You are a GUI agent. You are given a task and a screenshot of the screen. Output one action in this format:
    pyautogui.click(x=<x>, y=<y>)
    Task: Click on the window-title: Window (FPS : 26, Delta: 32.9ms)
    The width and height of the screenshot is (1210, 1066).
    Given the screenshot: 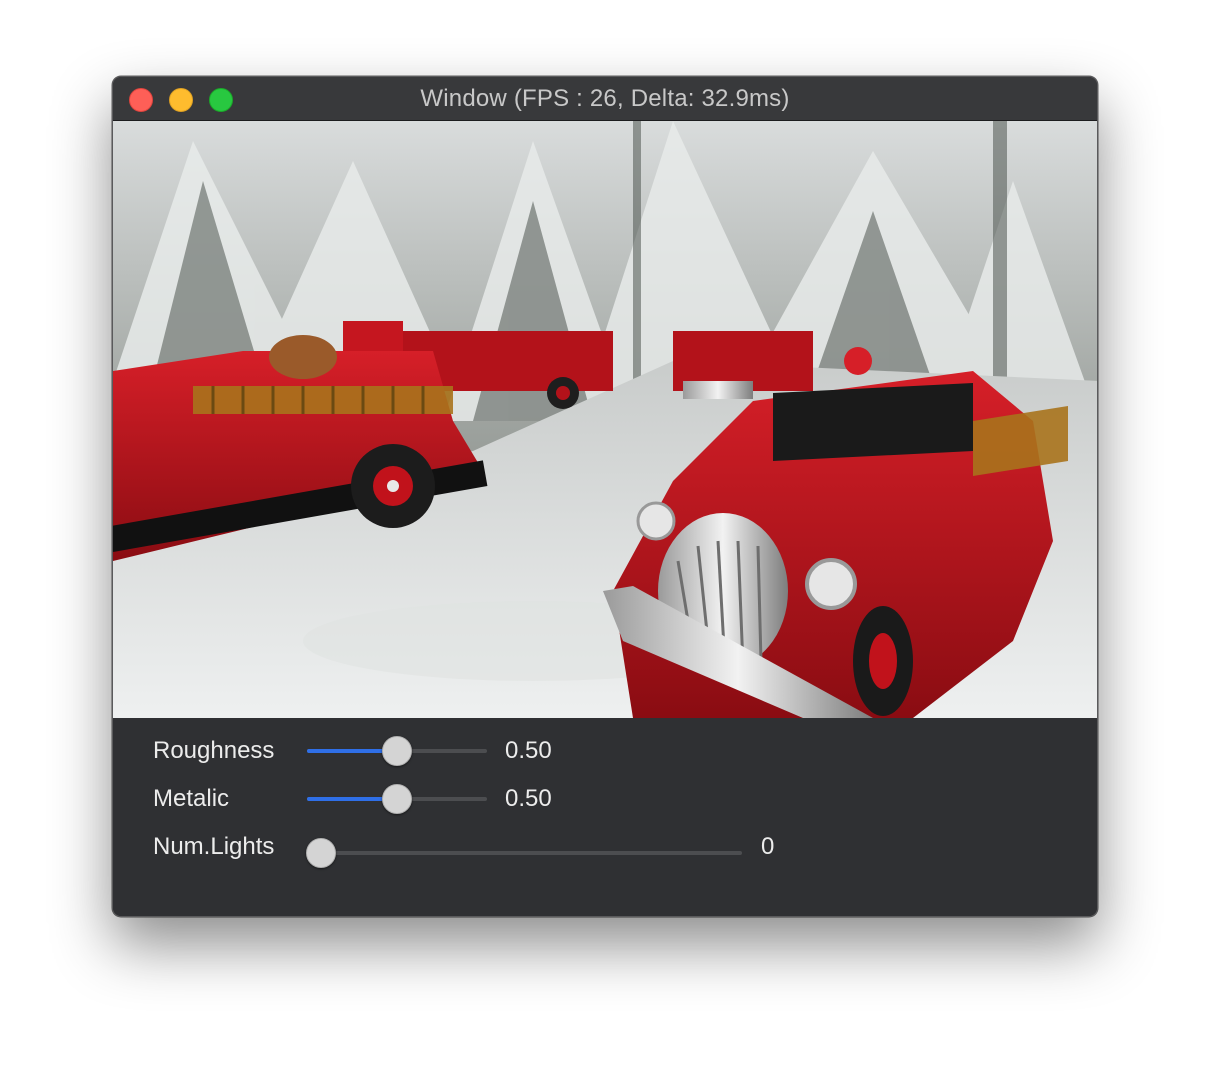 What is the action you would take?
    pyautogui.click(x=605, y=98)
    